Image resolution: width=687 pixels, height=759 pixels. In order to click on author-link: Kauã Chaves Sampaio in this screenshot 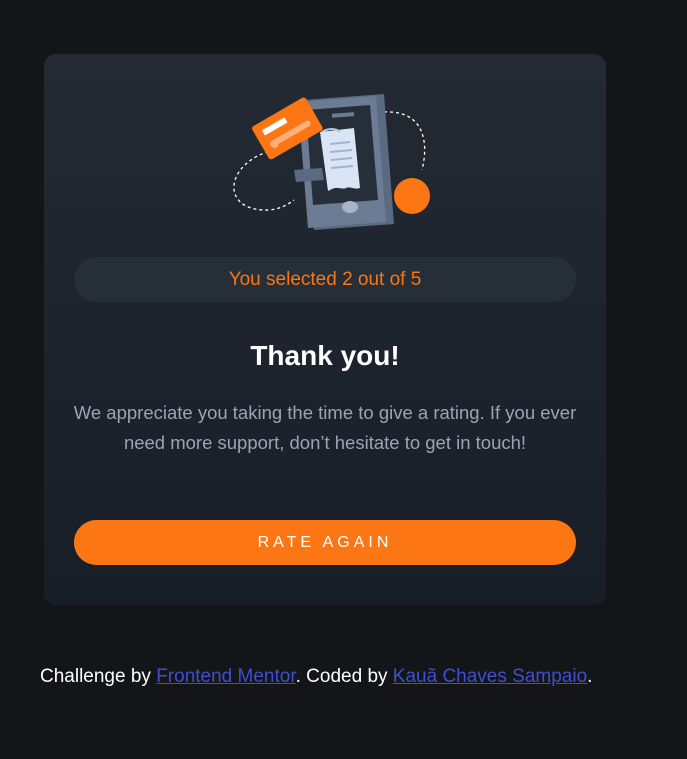, I will do `click(490, 676)`.